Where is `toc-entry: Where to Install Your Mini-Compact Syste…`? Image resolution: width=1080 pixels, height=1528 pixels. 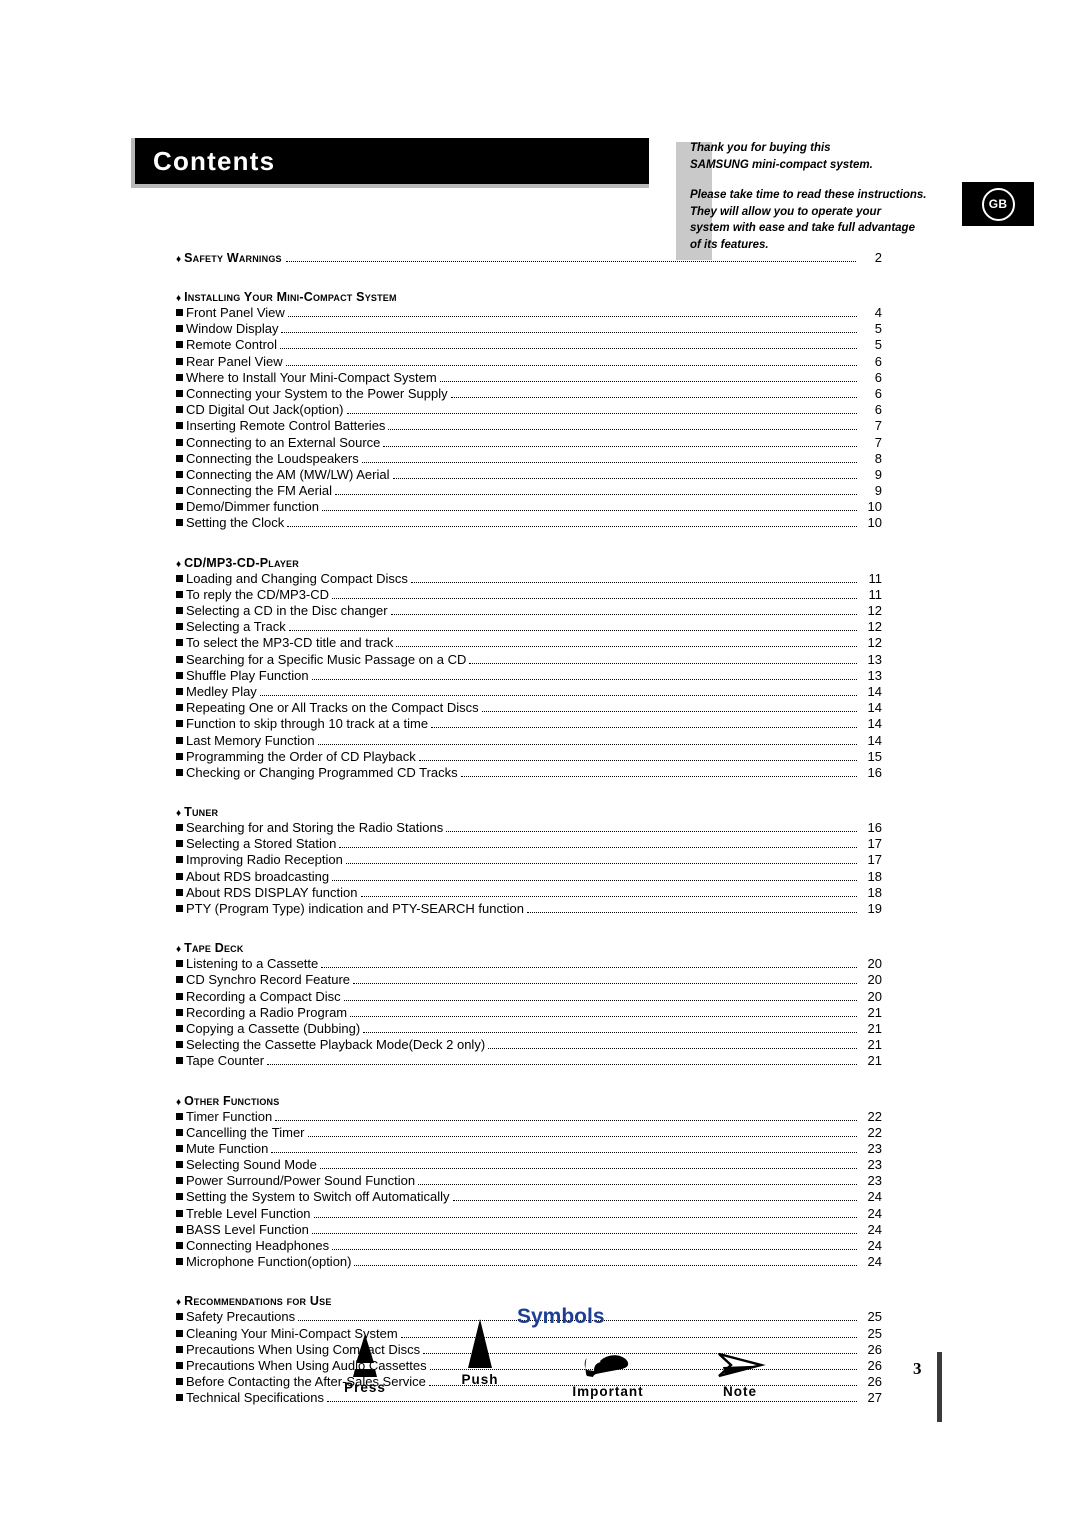
toc-entry: Where to Install Your Mini-Compact Syste… is located at coordinates (529, 378).